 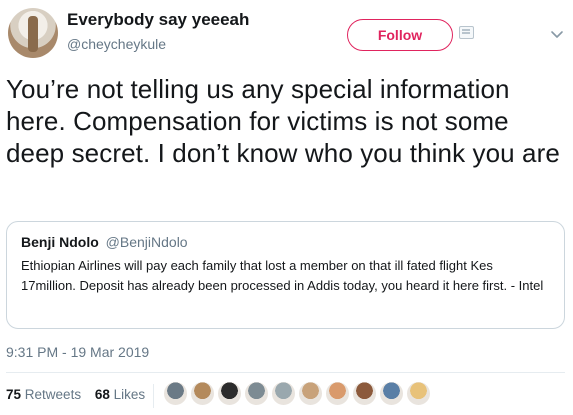 I want to click on quoted-tweet-header: Benji Ndolo @BenjiNdolo, so click(x=285, y=242).